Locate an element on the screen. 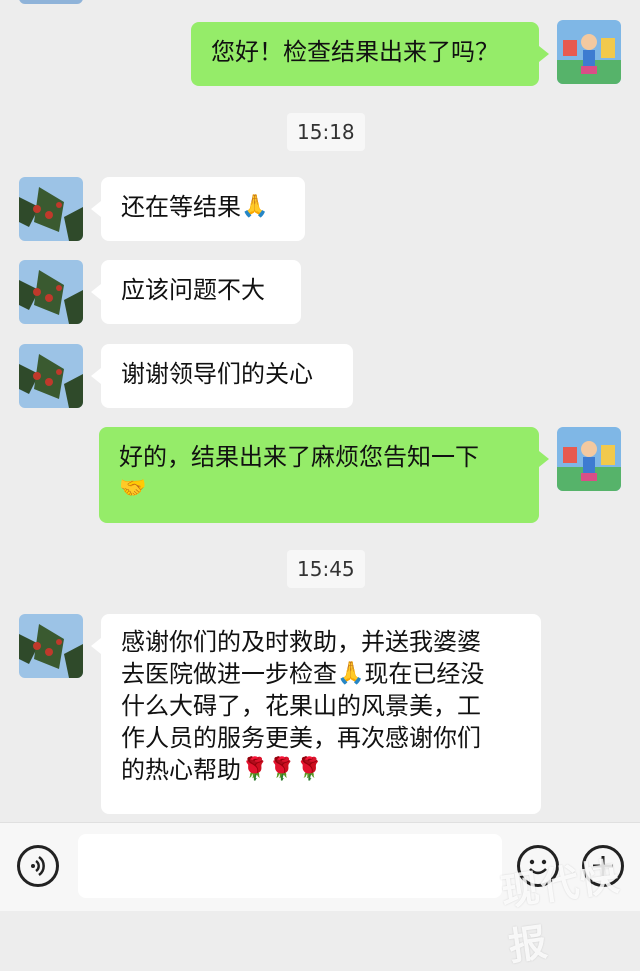 This screenshot has height=971, width=640. message-bubble-incoming: 还在等结果🙏 is located at coordinates (198, 209).